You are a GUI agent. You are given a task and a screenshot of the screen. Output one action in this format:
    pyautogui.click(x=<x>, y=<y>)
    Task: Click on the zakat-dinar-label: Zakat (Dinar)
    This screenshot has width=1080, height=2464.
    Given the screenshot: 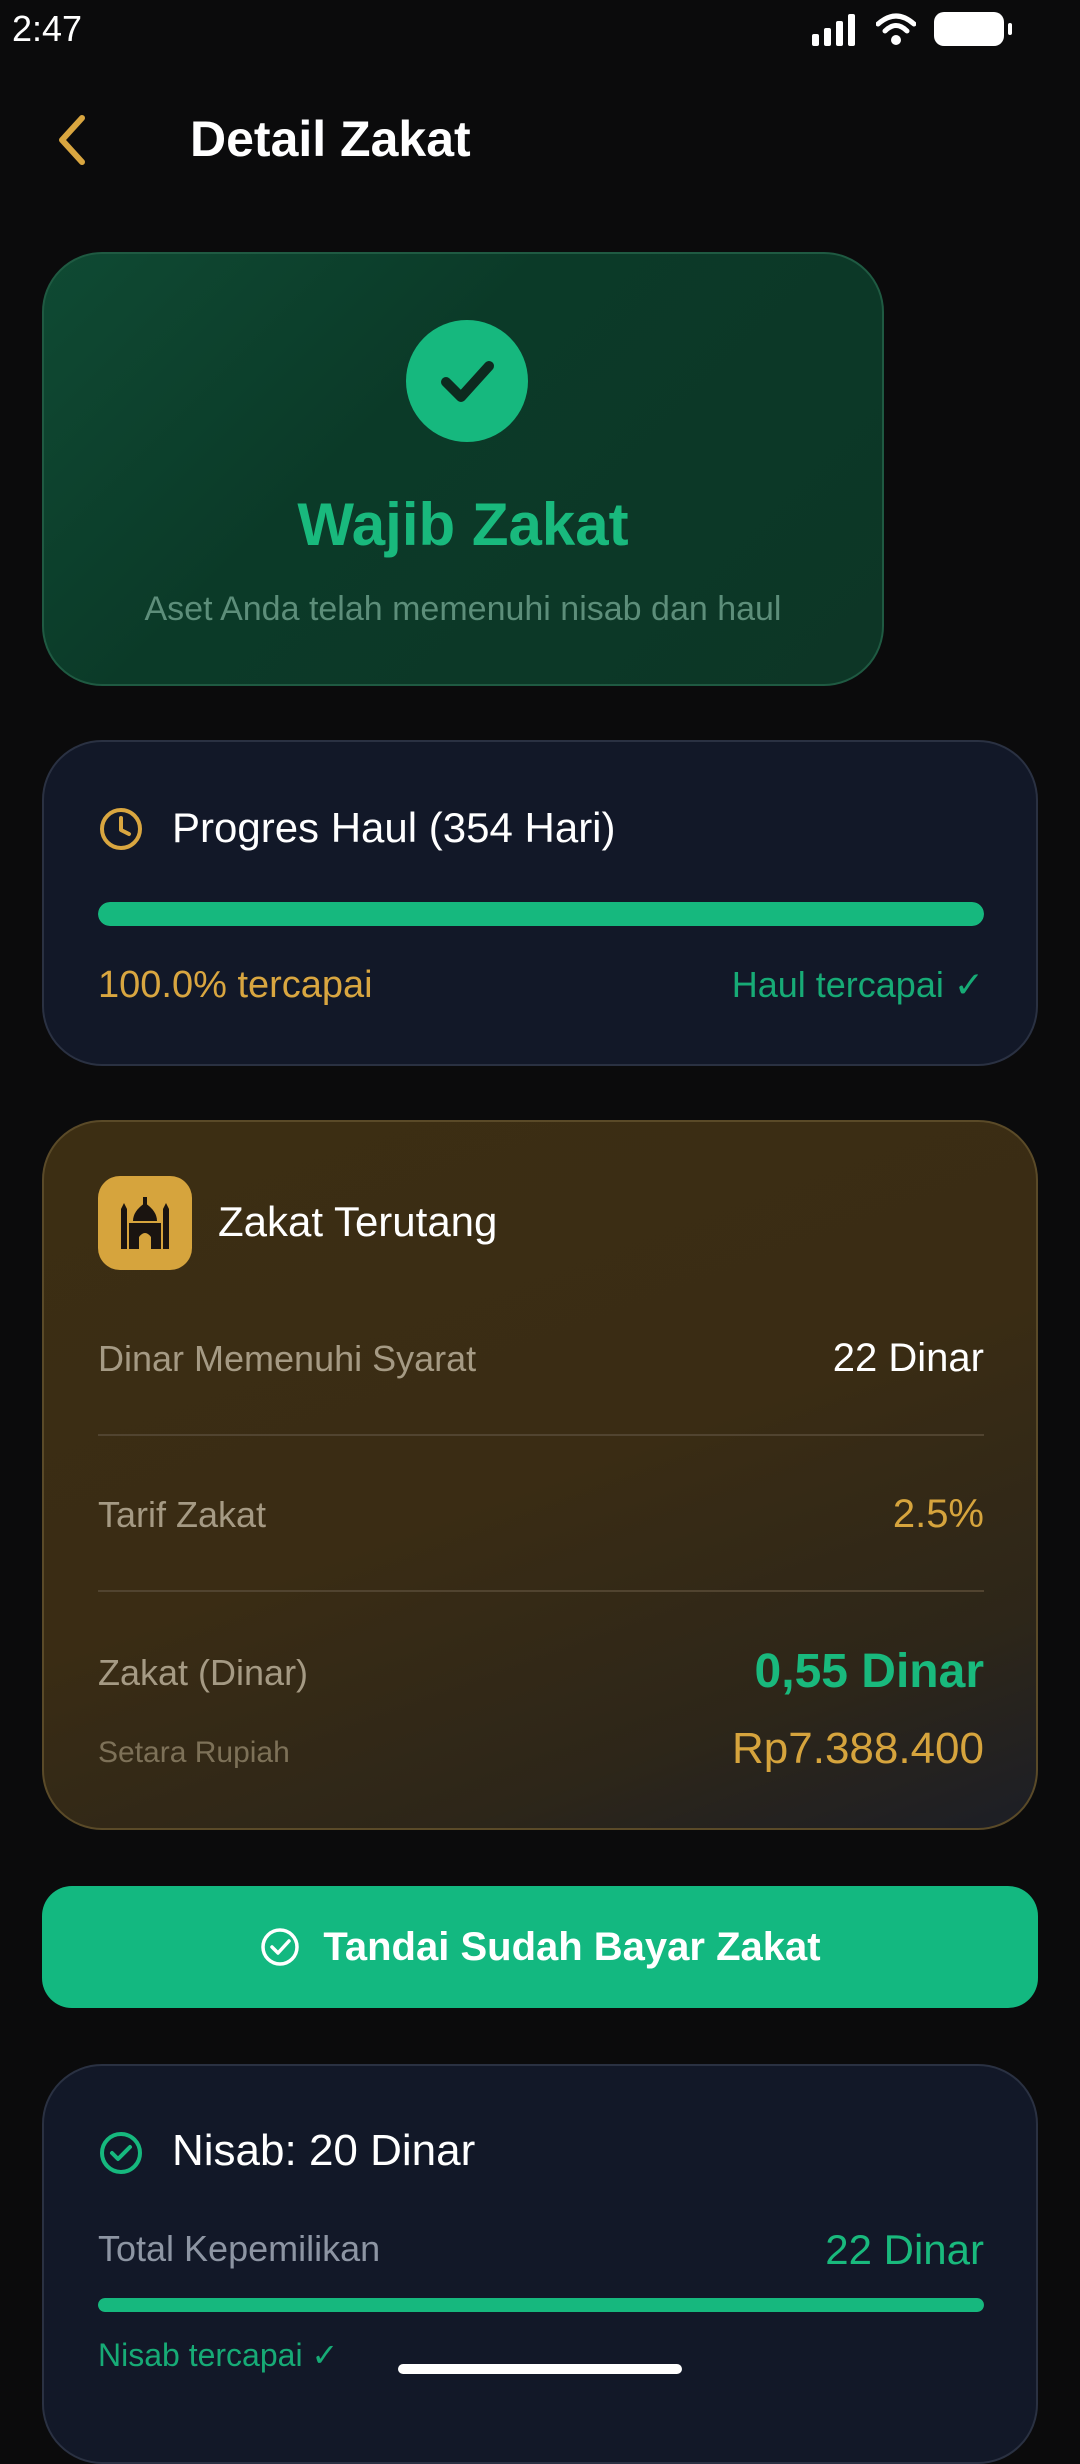 What is the action you would take?
    pyautogui.click(x=203, y=1672)
    